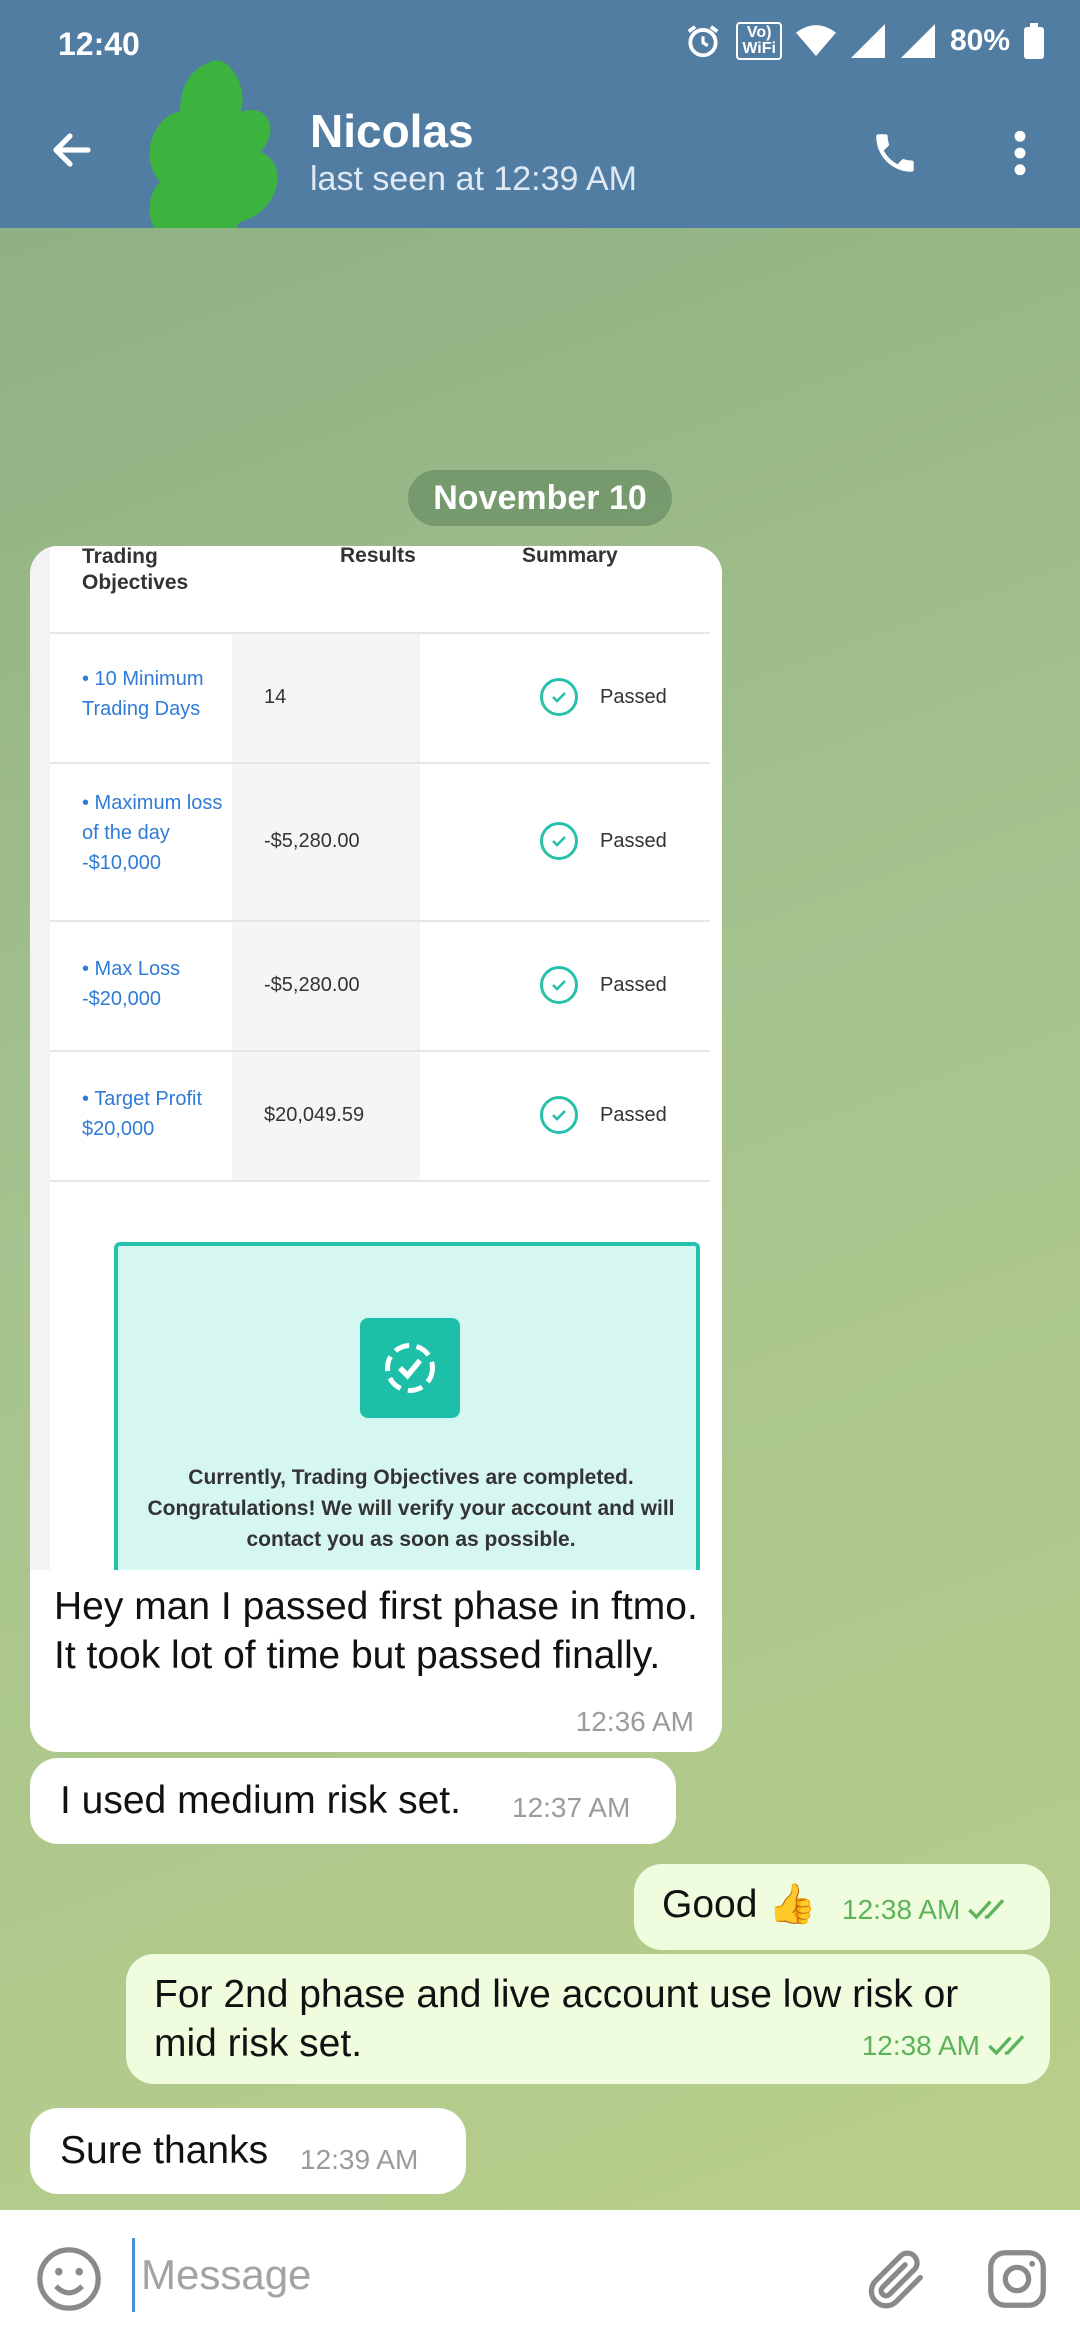 This screenshot has width=1080, height=2340. I want to click on call-button, so click(895, 153).